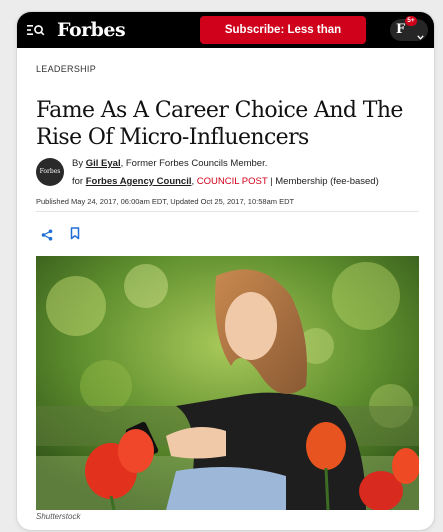 This screenshot has width=443, height=532. I want to click on author-role: , Former Forbes Councils Member., so click(194, 163).